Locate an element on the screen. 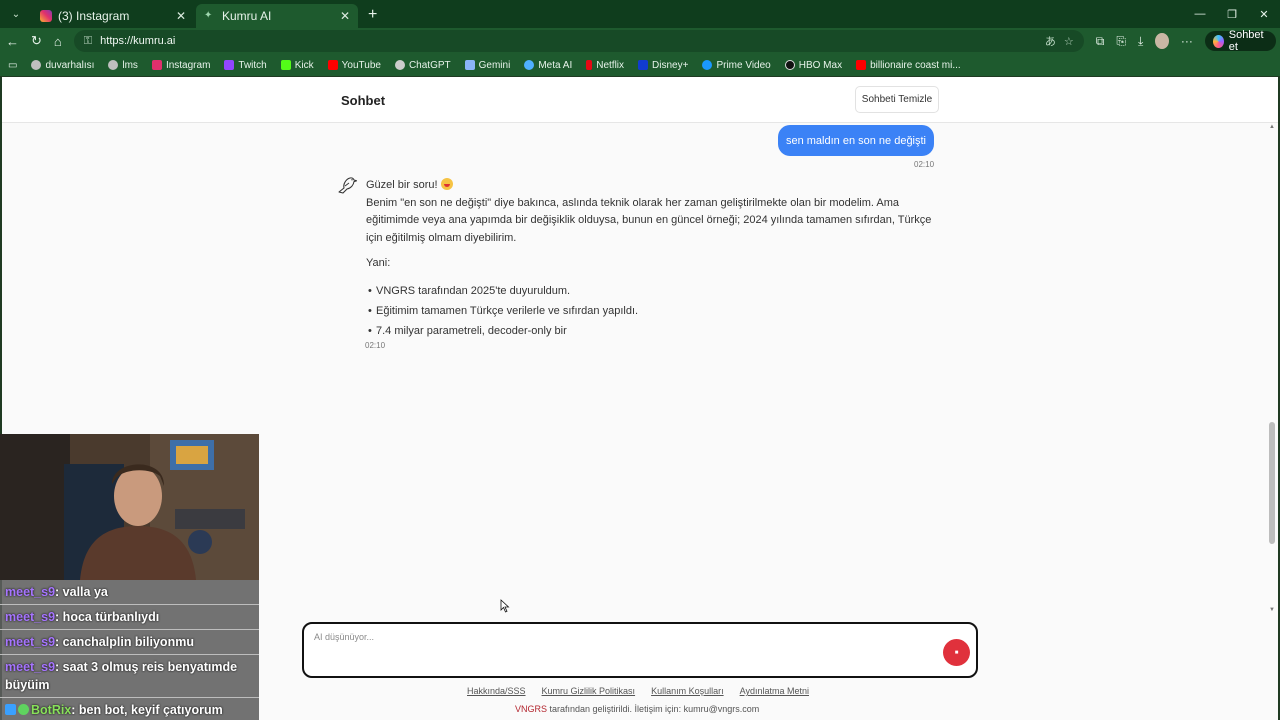 This screenshot has height=720, width=1280. hbo-max-icon is located at coordinates (789, 65).